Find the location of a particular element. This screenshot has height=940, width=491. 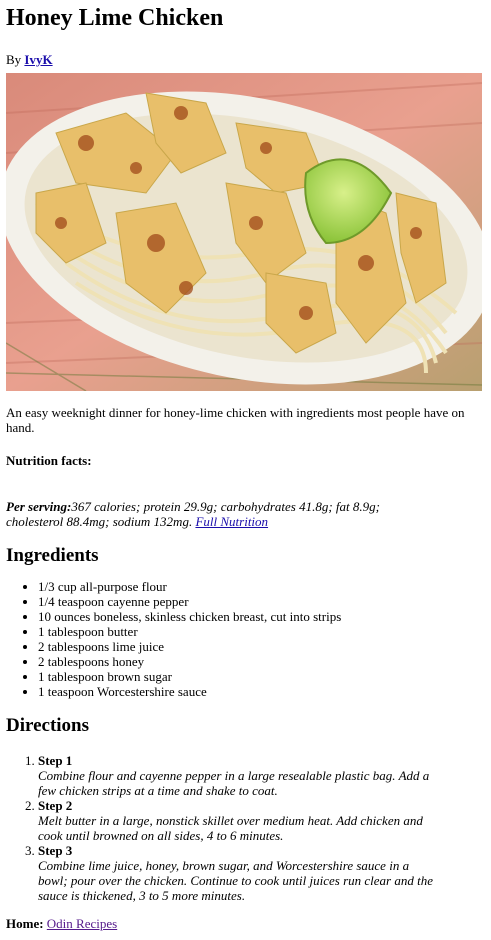

ingredient-item: 1 teaspoon Worcestershire sauce is located at coordinates (261, 691).